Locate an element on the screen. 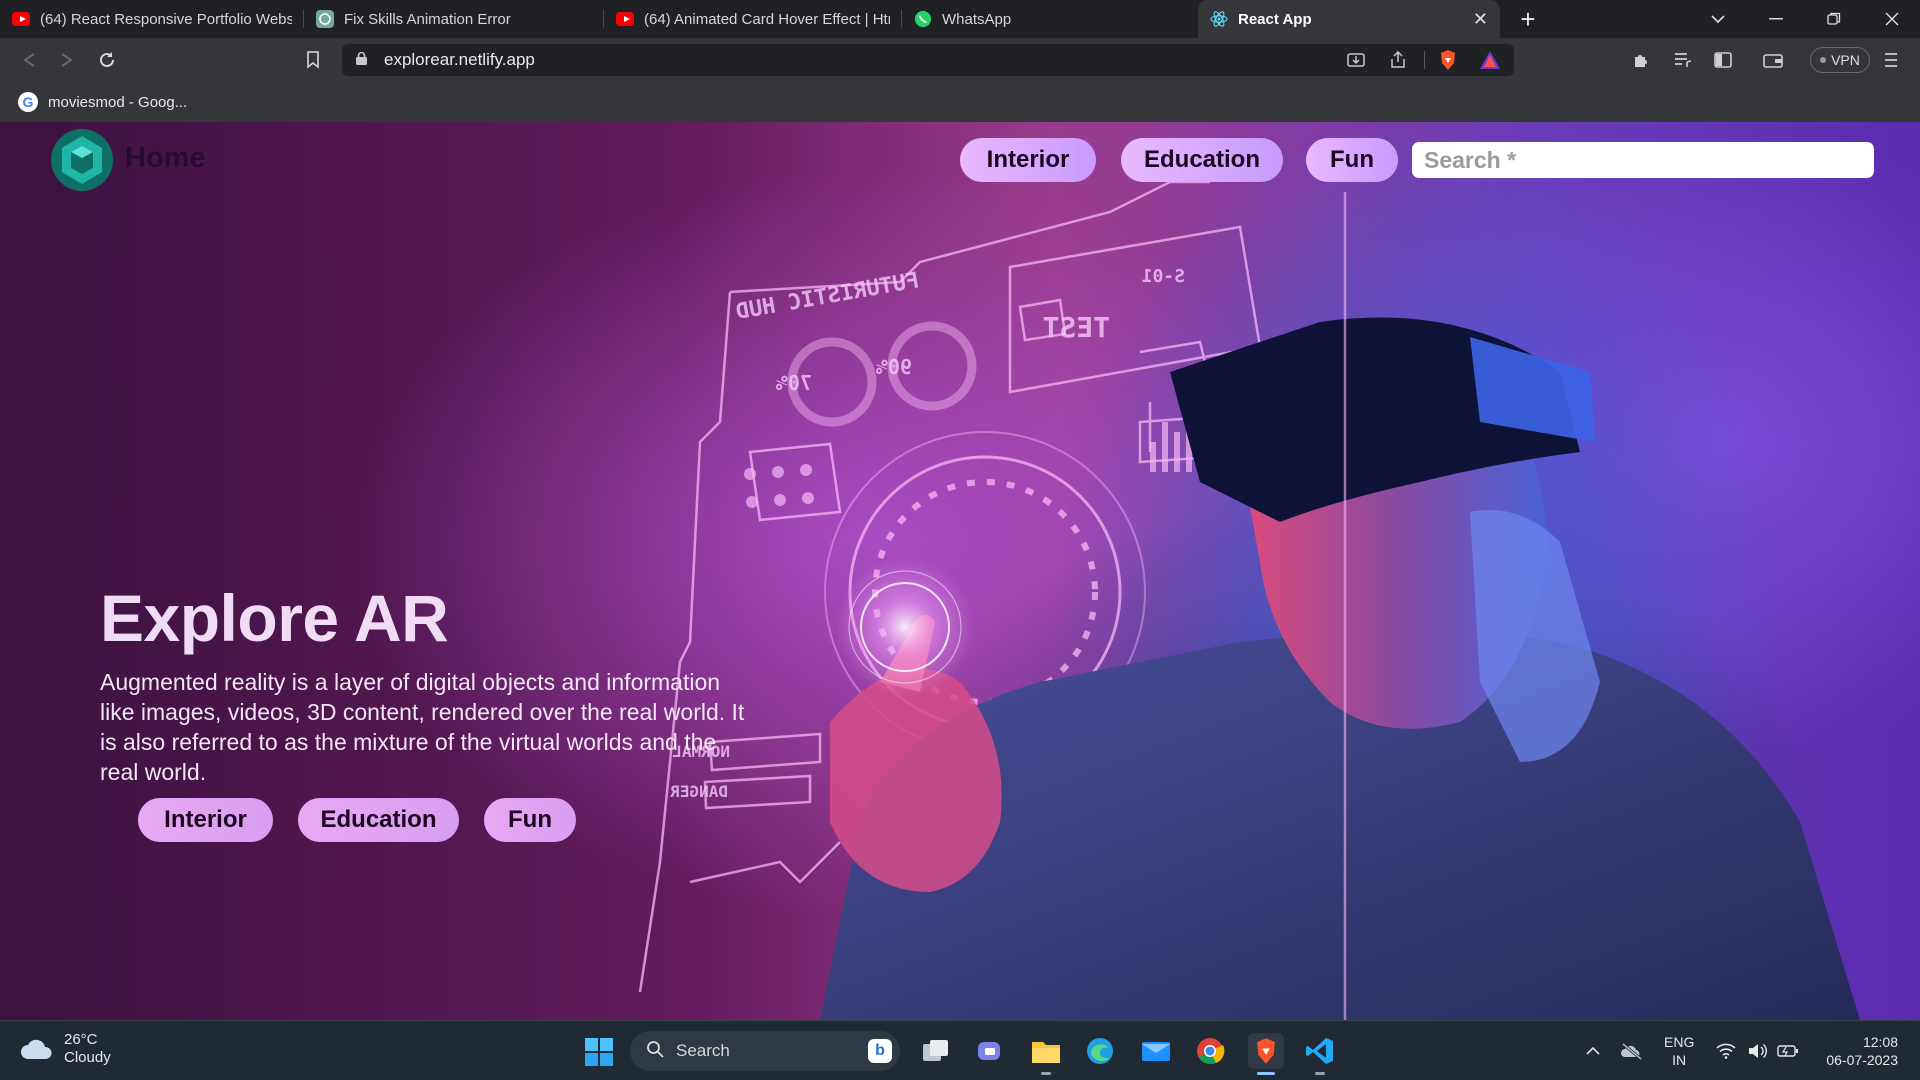  menu-icon is located at coordinates (1891, 60).